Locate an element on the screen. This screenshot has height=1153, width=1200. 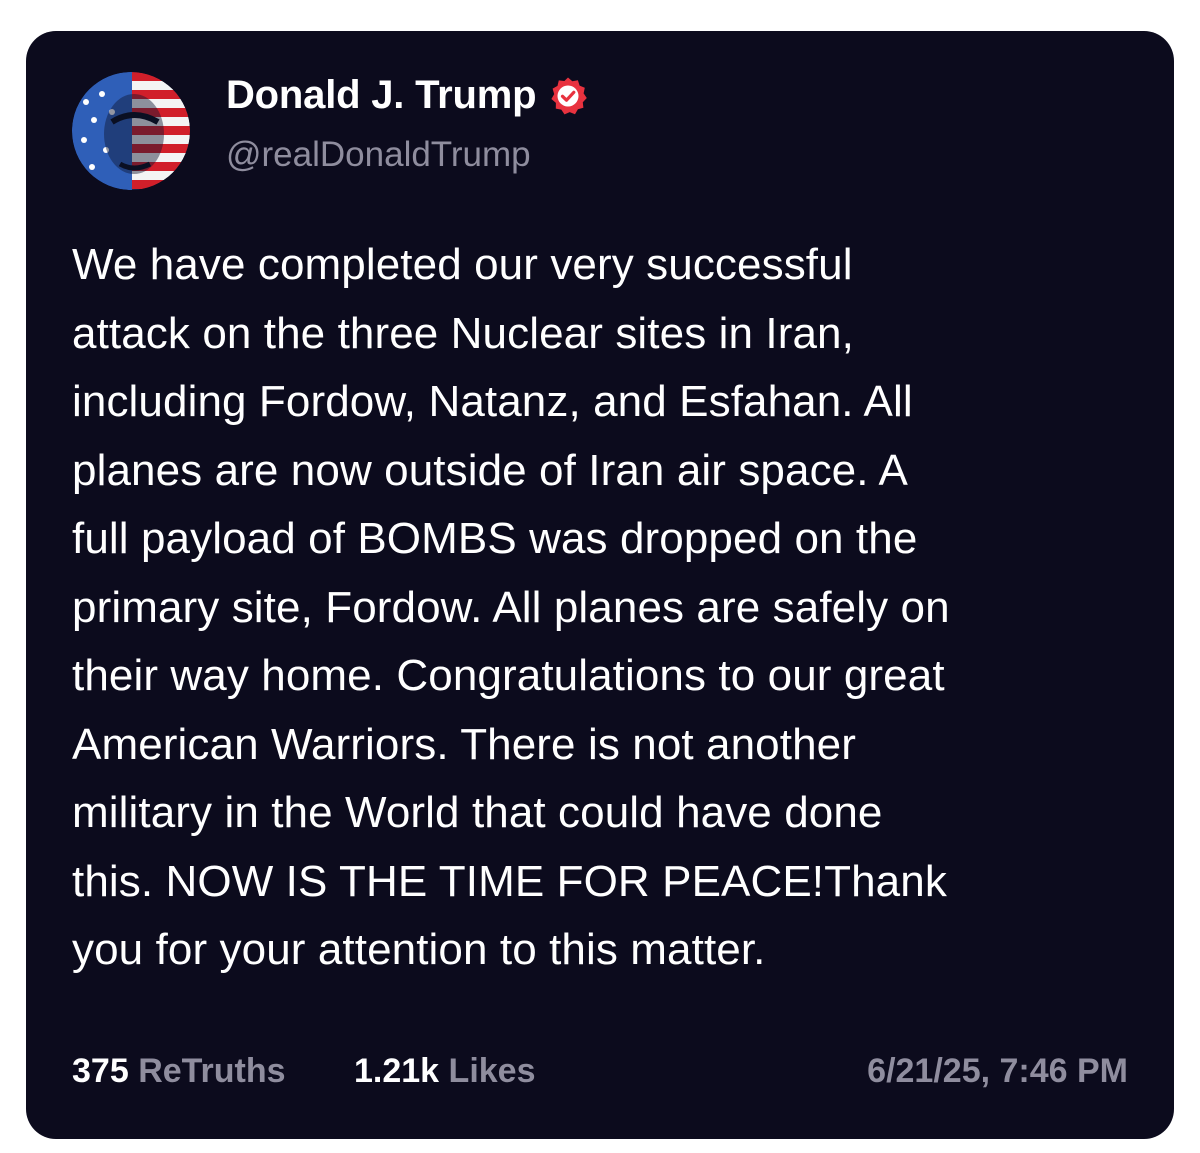
profile-avatar-icon is located at coordinates (131, 131).